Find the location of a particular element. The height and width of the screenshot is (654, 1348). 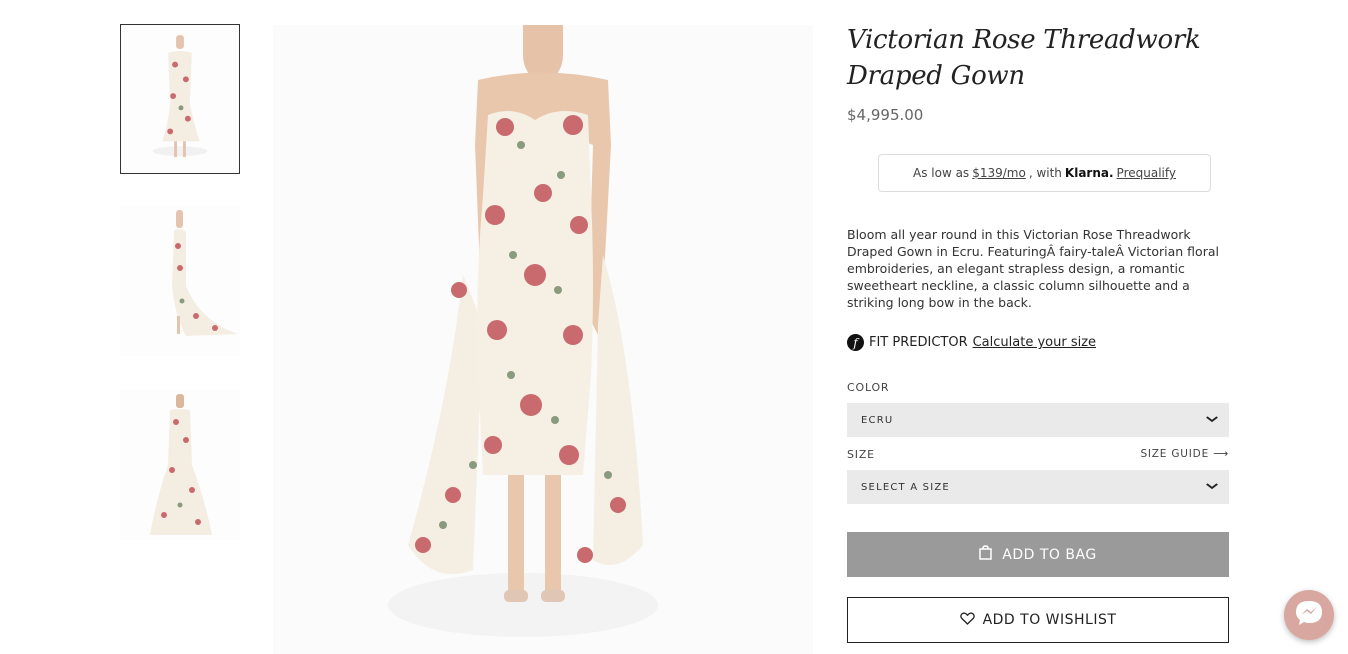

calculate-size-link: Calculate your size is located at coordinates (1034, 342).